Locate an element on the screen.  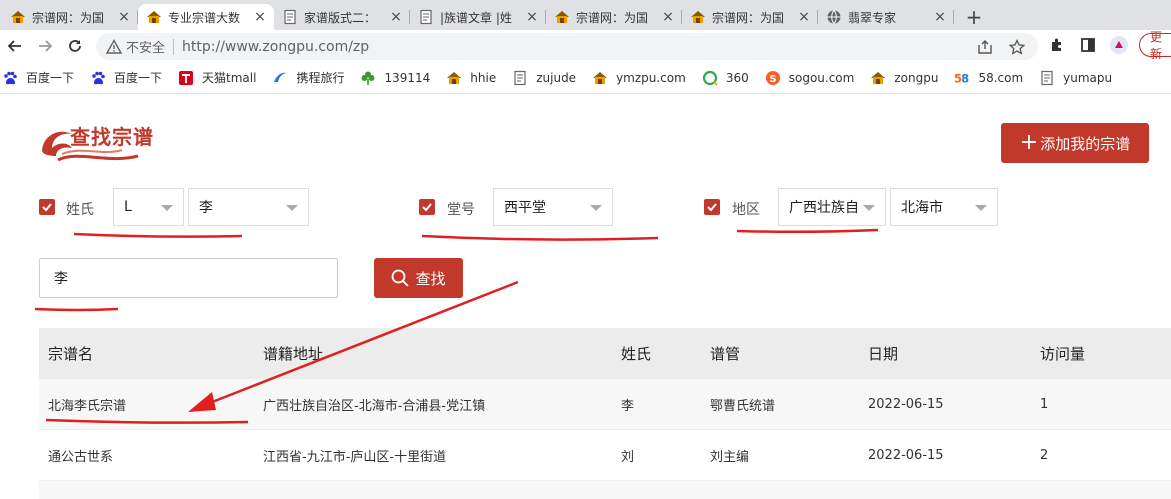
bookmark-label: zongpu is located at coordinates (916, 77).